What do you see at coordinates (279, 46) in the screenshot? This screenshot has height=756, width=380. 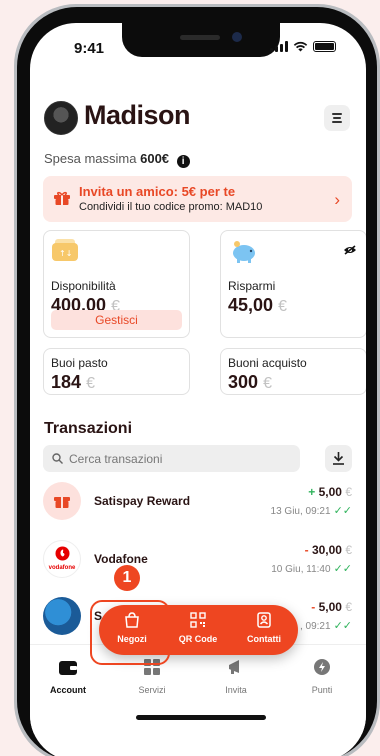 I see `signal-icon` at bounding box center [279, 46].